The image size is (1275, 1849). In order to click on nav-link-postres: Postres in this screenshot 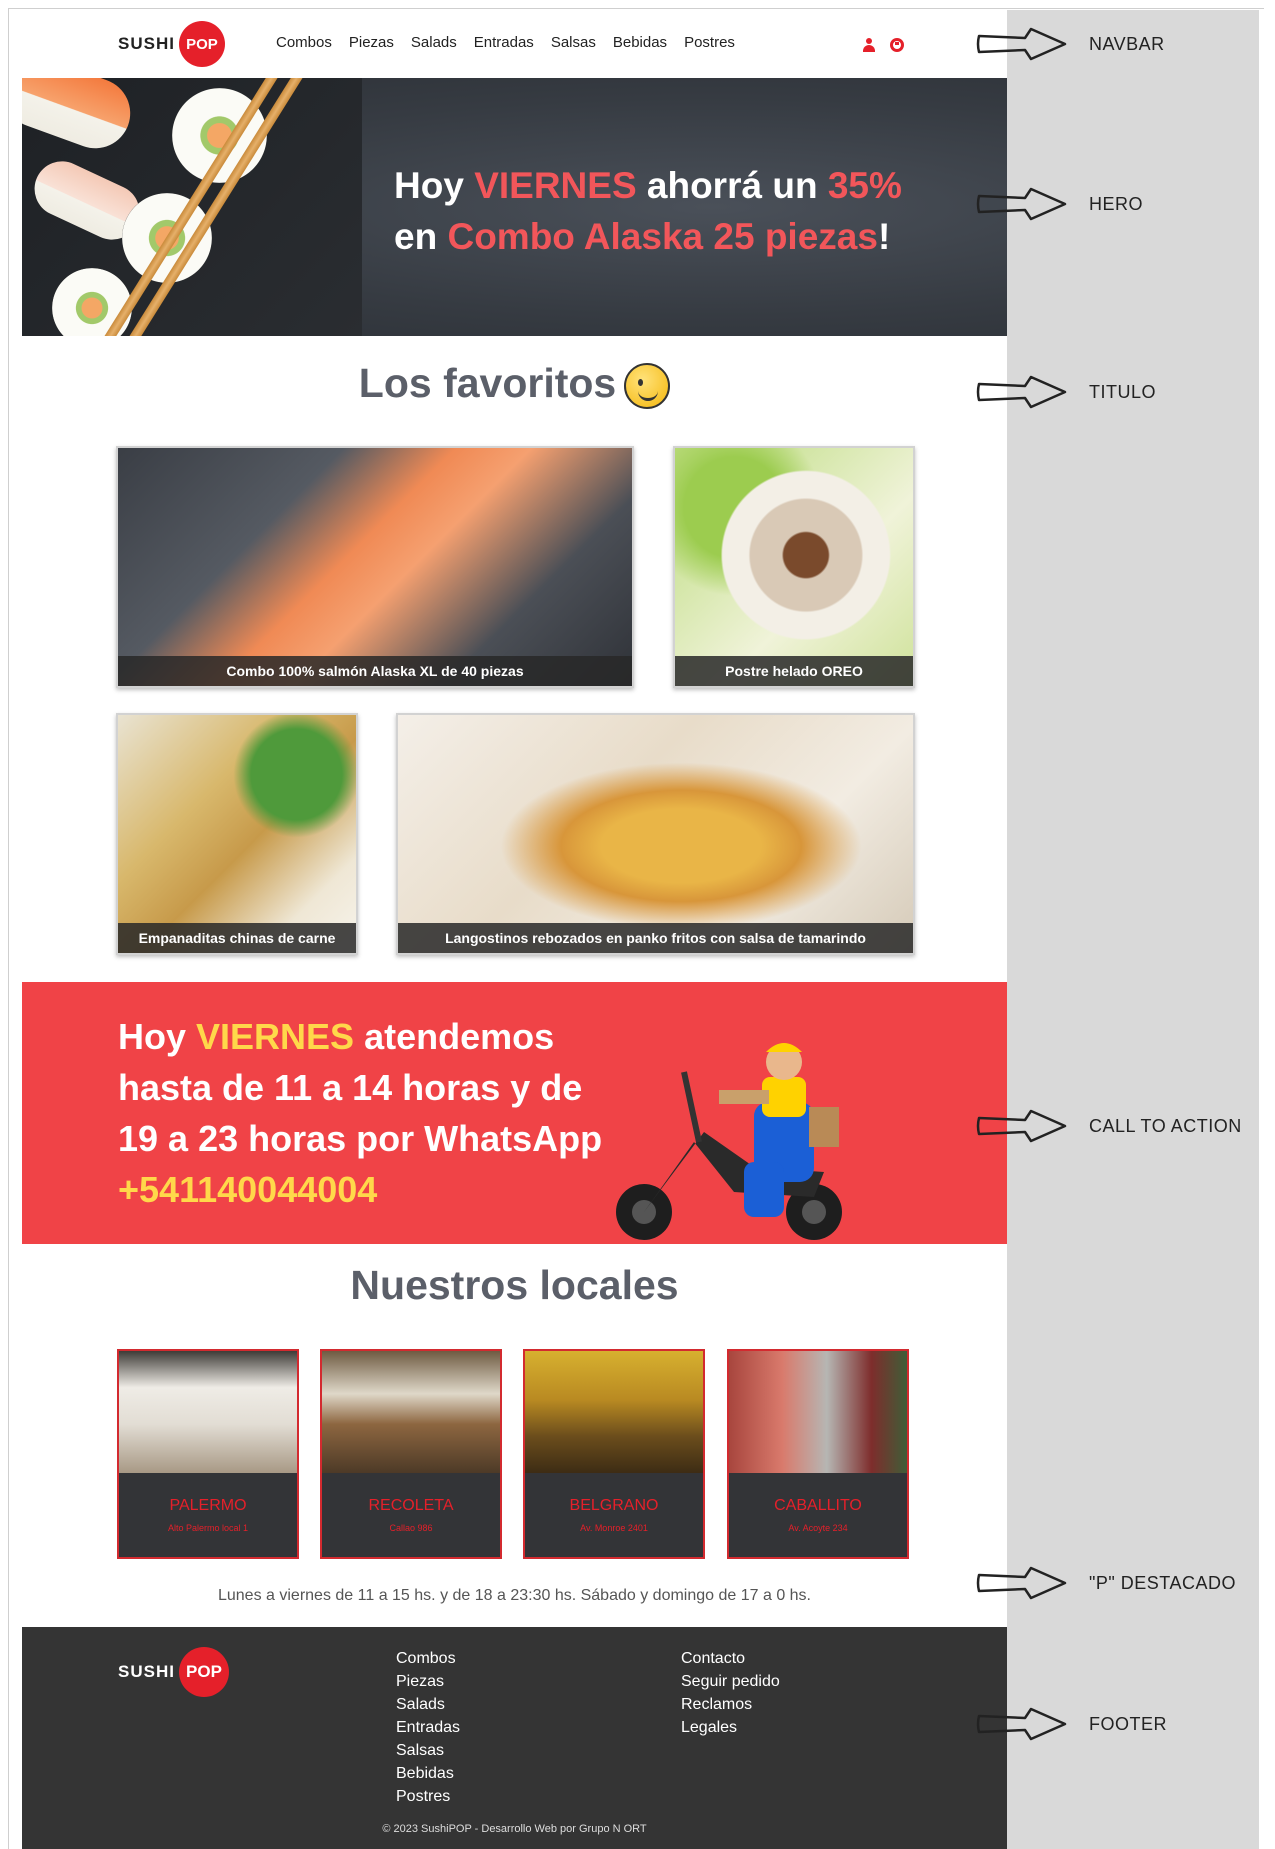, I will do `click(709, 42)`.